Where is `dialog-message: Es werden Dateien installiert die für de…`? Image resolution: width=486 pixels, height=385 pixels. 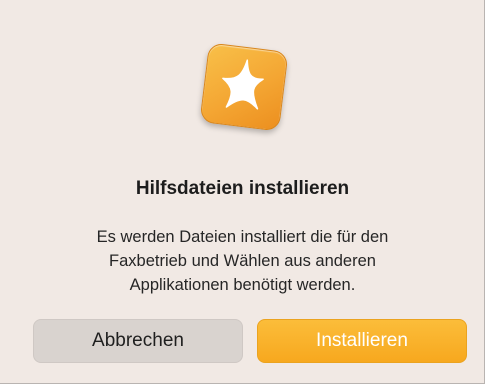 dialog-message: Es werden Dateien installiert die für de… is located at coordinates (242, 261).